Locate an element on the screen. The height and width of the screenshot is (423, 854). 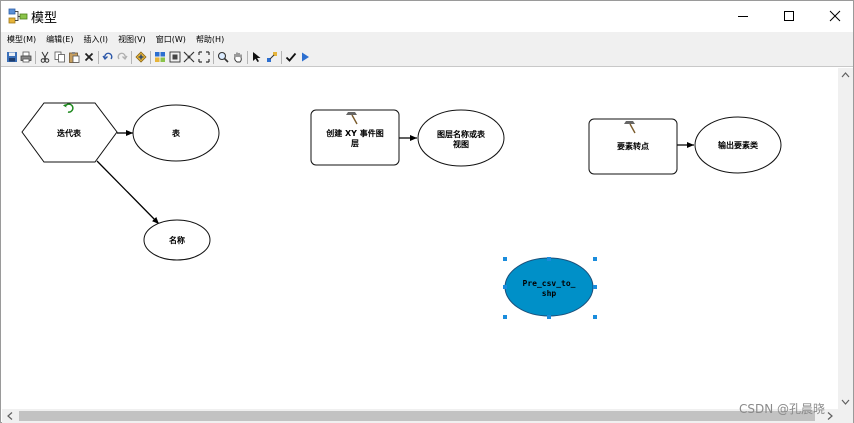
pan-icon is located at coordinates (238, 57).